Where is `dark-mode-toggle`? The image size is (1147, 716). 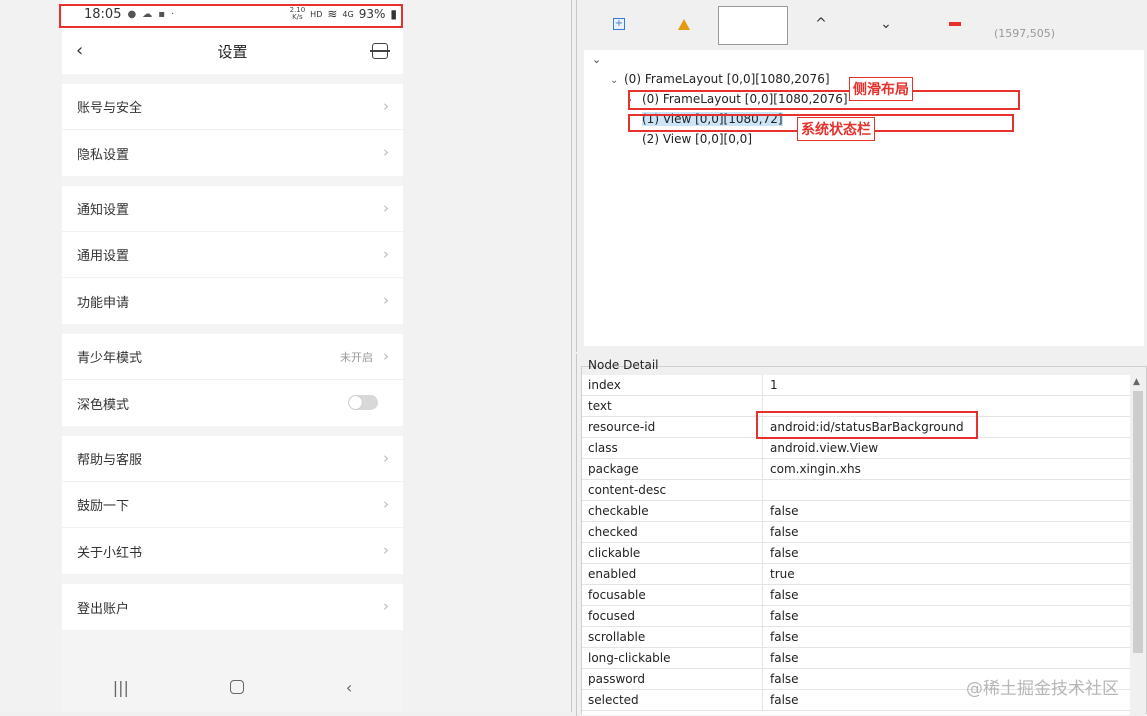
dark-mode-toggle is located at coordinates (363, 402).